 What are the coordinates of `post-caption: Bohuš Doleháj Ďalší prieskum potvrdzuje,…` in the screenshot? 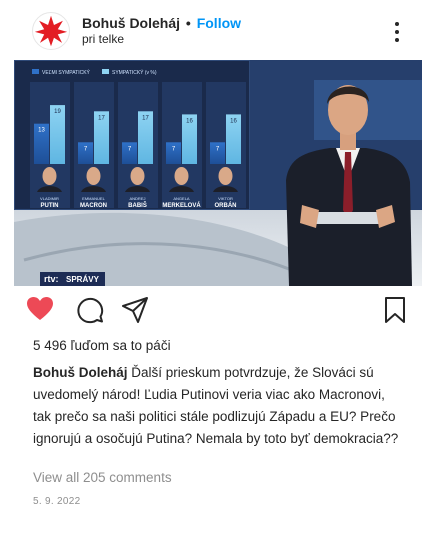 It's located at (218, 406).